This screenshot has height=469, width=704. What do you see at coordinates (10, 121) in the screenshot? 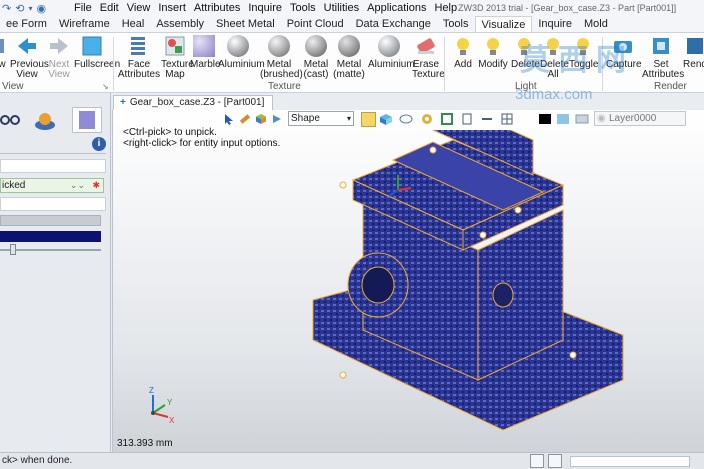
I see `glasses-icon` at bounding box center [10, 121].